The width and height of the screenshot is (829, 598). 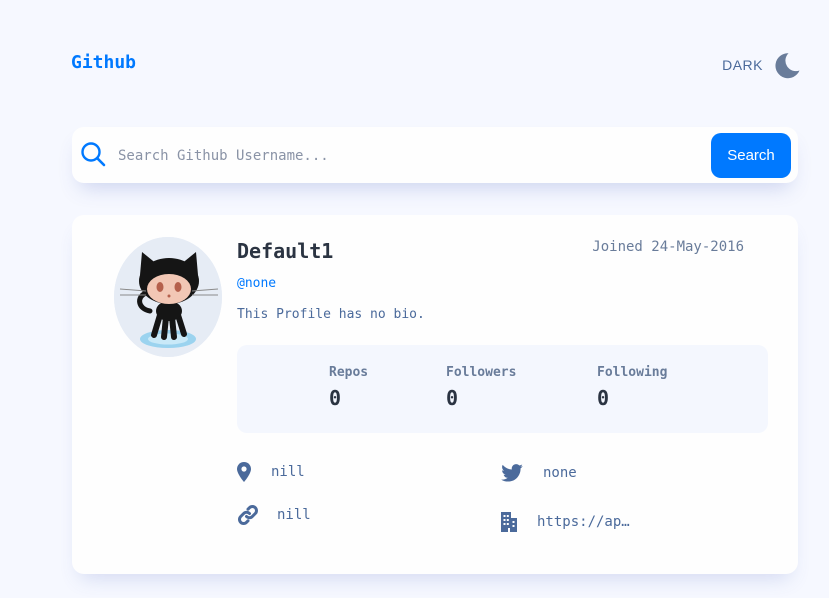 What do you see at coordinates (481, 372) in the screenshot?
I see `stat-label: Followers` at bounding box center [481, 372].